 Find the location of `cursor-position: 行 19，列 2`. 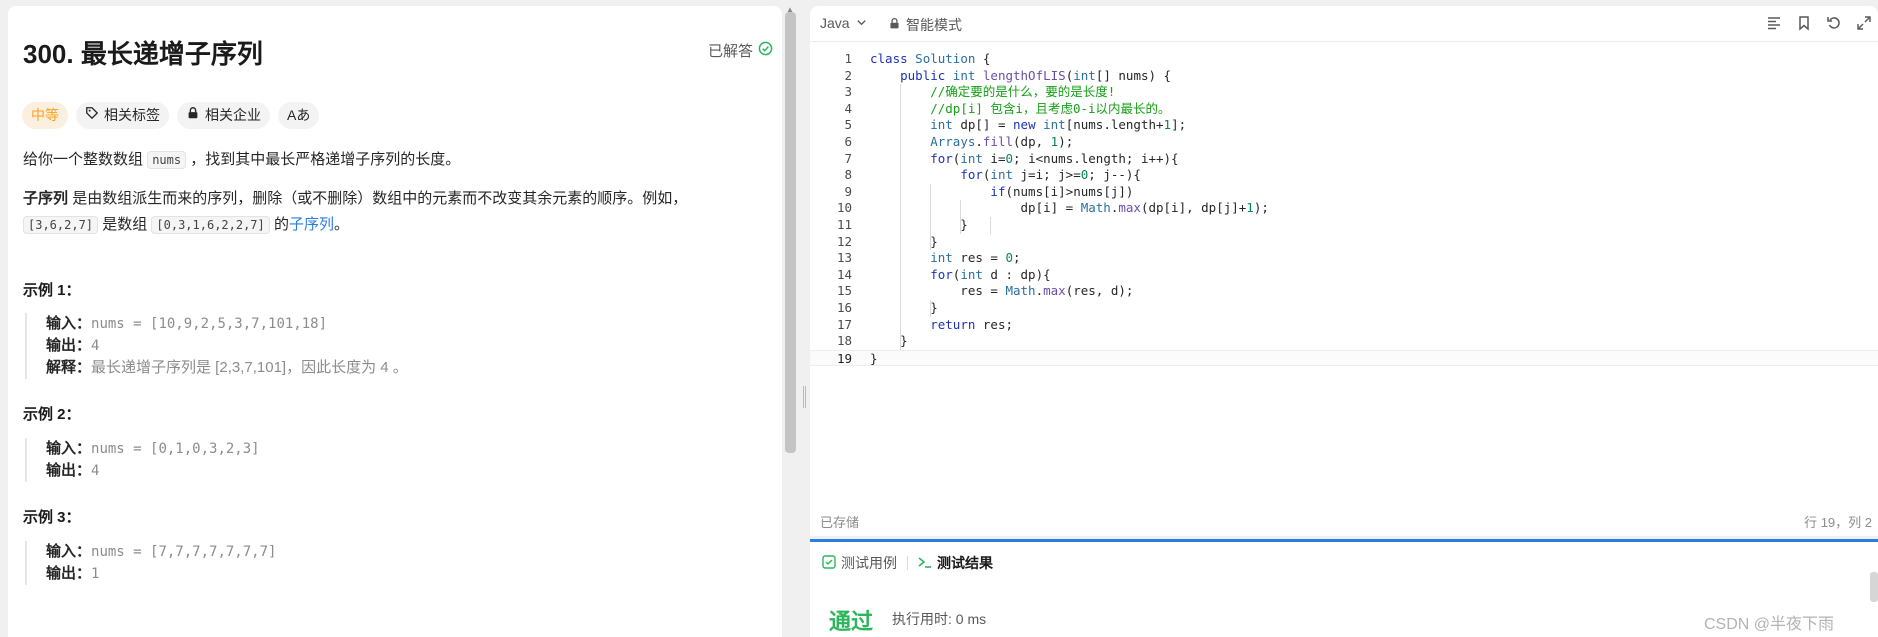

cursor-position: 行 19，列 2 is located at coordinates (1838, 522).